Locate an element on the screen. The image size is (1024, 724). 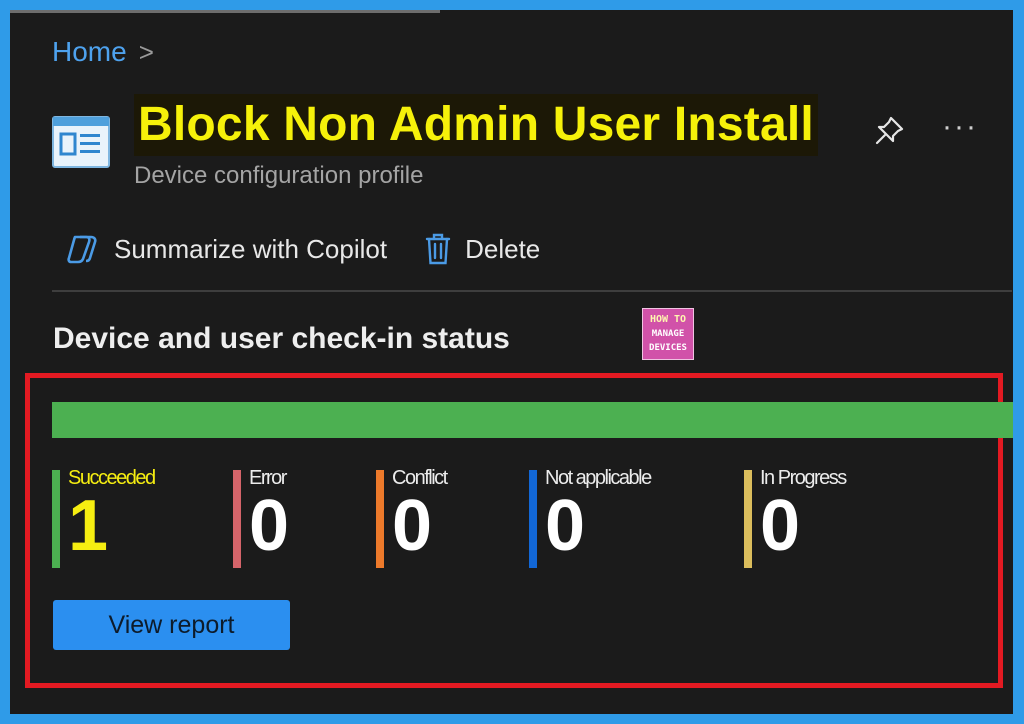
succeeded-color-bar is located at coordinates (56, 519).